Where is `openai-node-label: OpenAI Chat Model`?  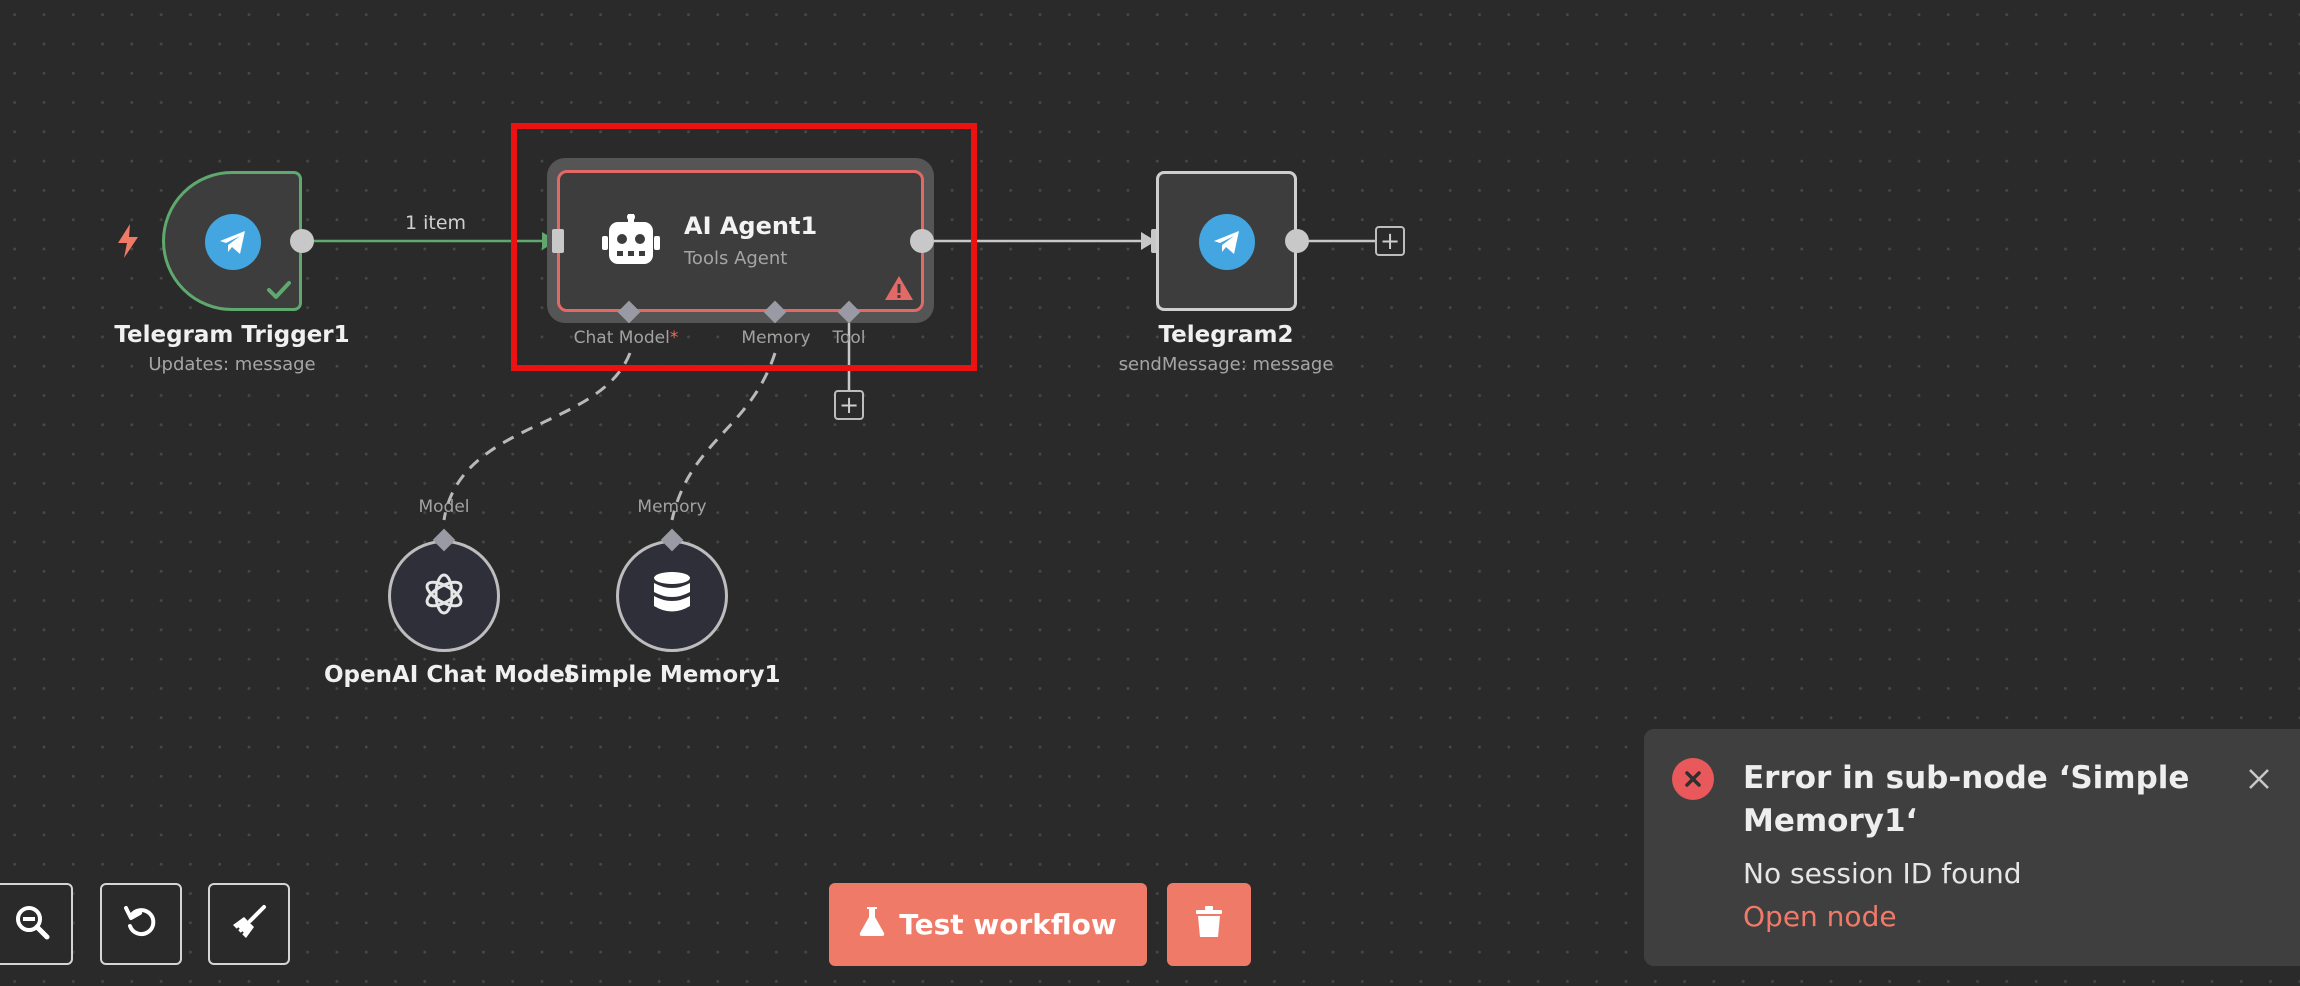
openai-node-label: OpenAI Chat Model is located at coordinates (448, 675).